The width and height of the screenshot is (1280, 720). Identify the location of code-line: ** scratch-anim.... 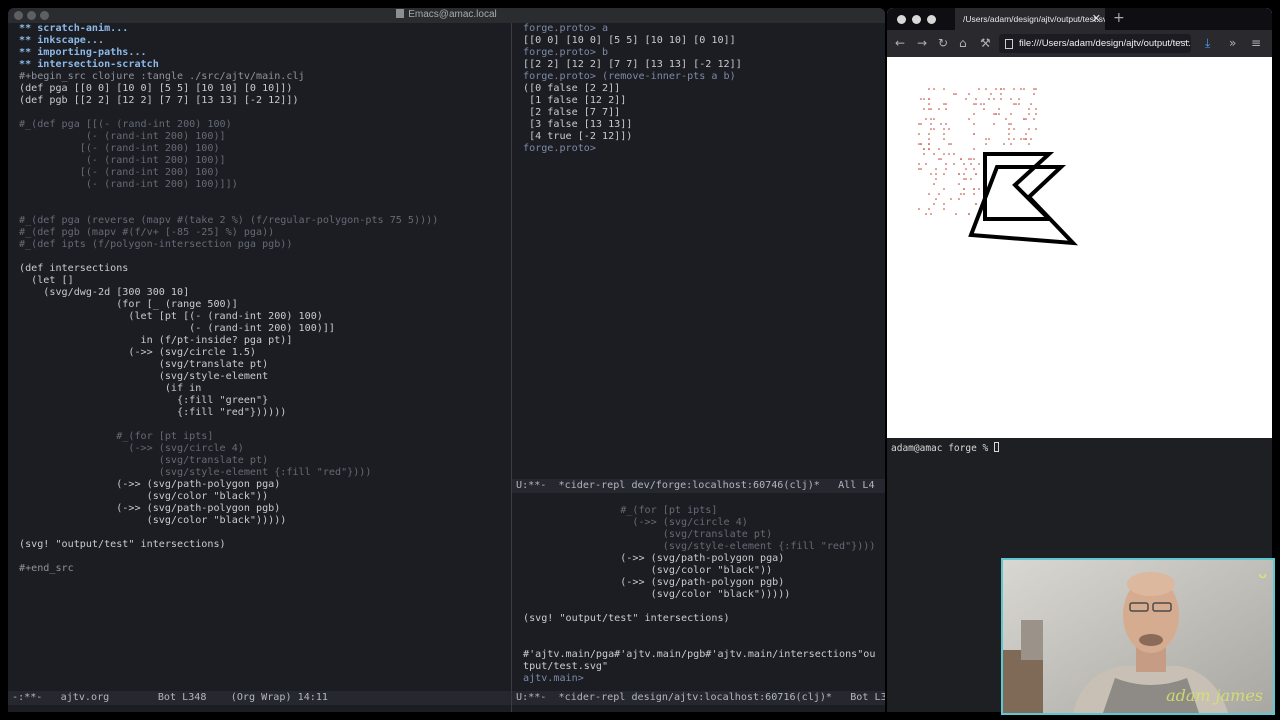
(74, 28).